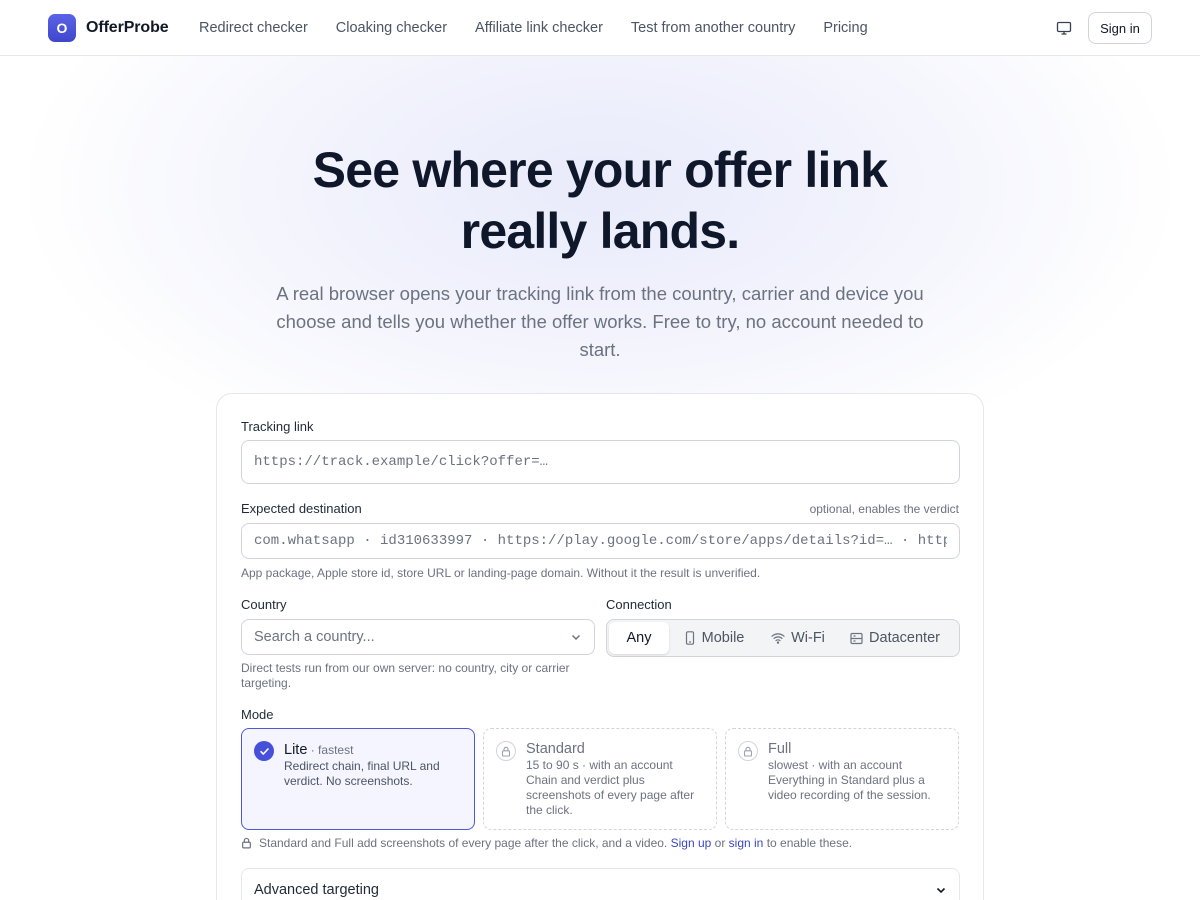 The width and height of the screenshot is (1200, 900). I want to click on connection-option-label: Any, so click(639, 638).